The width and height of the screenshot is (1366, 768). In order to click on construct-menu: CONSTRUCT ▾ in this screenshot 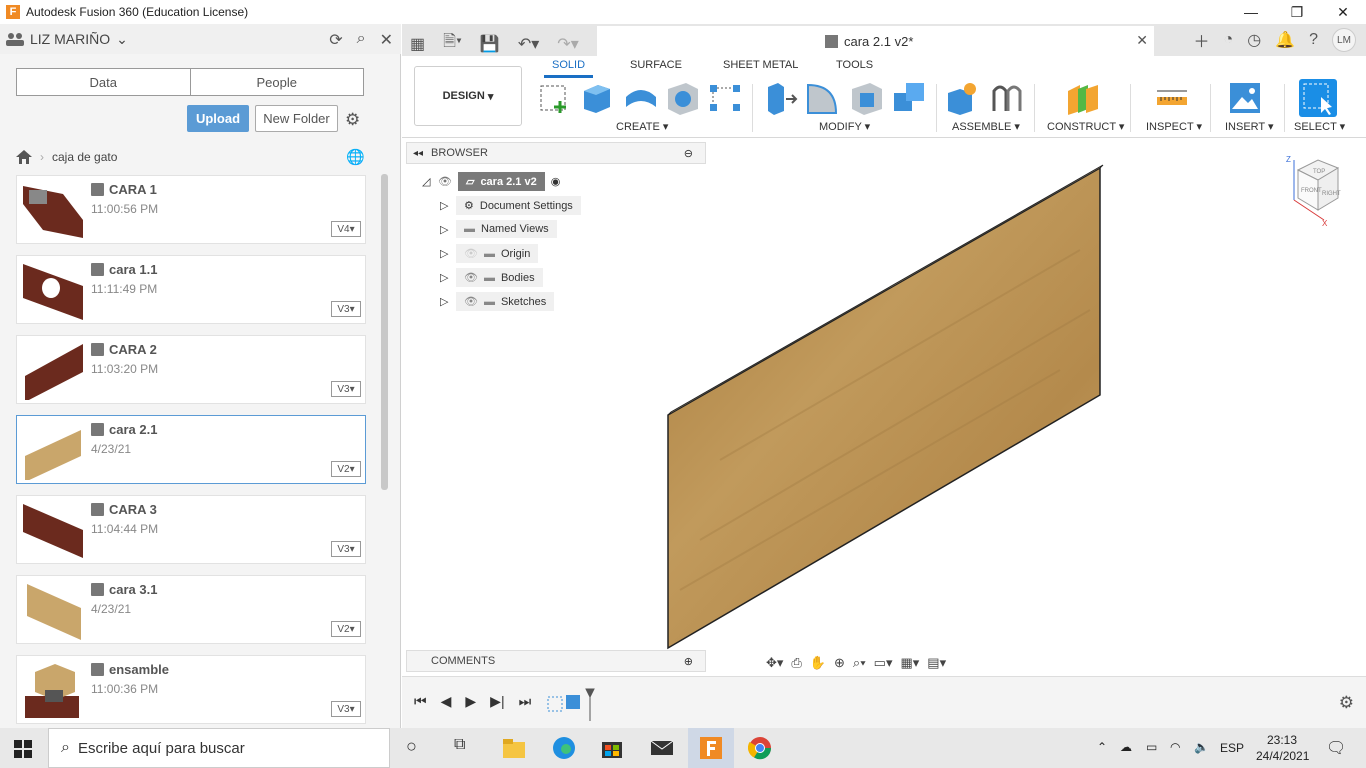, I will do `click(1085, 126)`.